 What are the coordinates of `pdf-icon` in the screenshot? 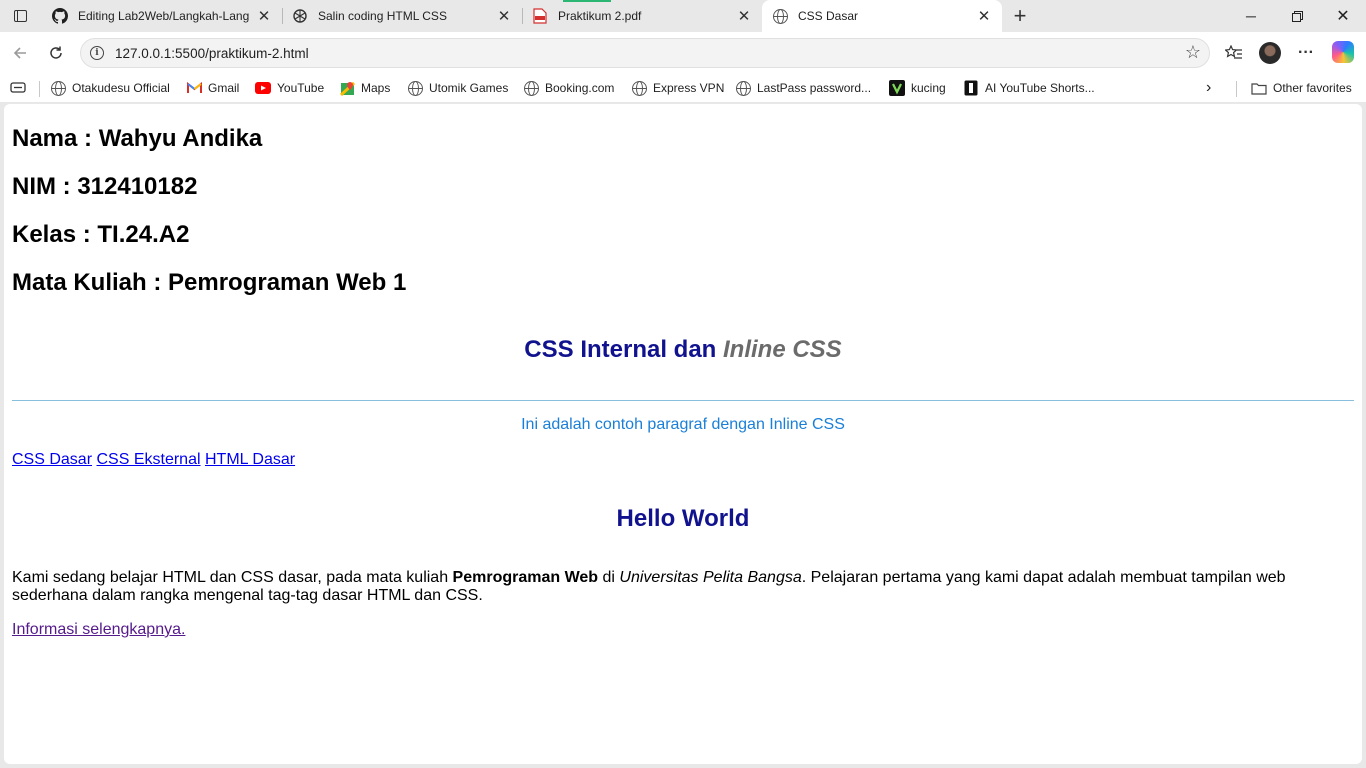 It's located at (540, 16).